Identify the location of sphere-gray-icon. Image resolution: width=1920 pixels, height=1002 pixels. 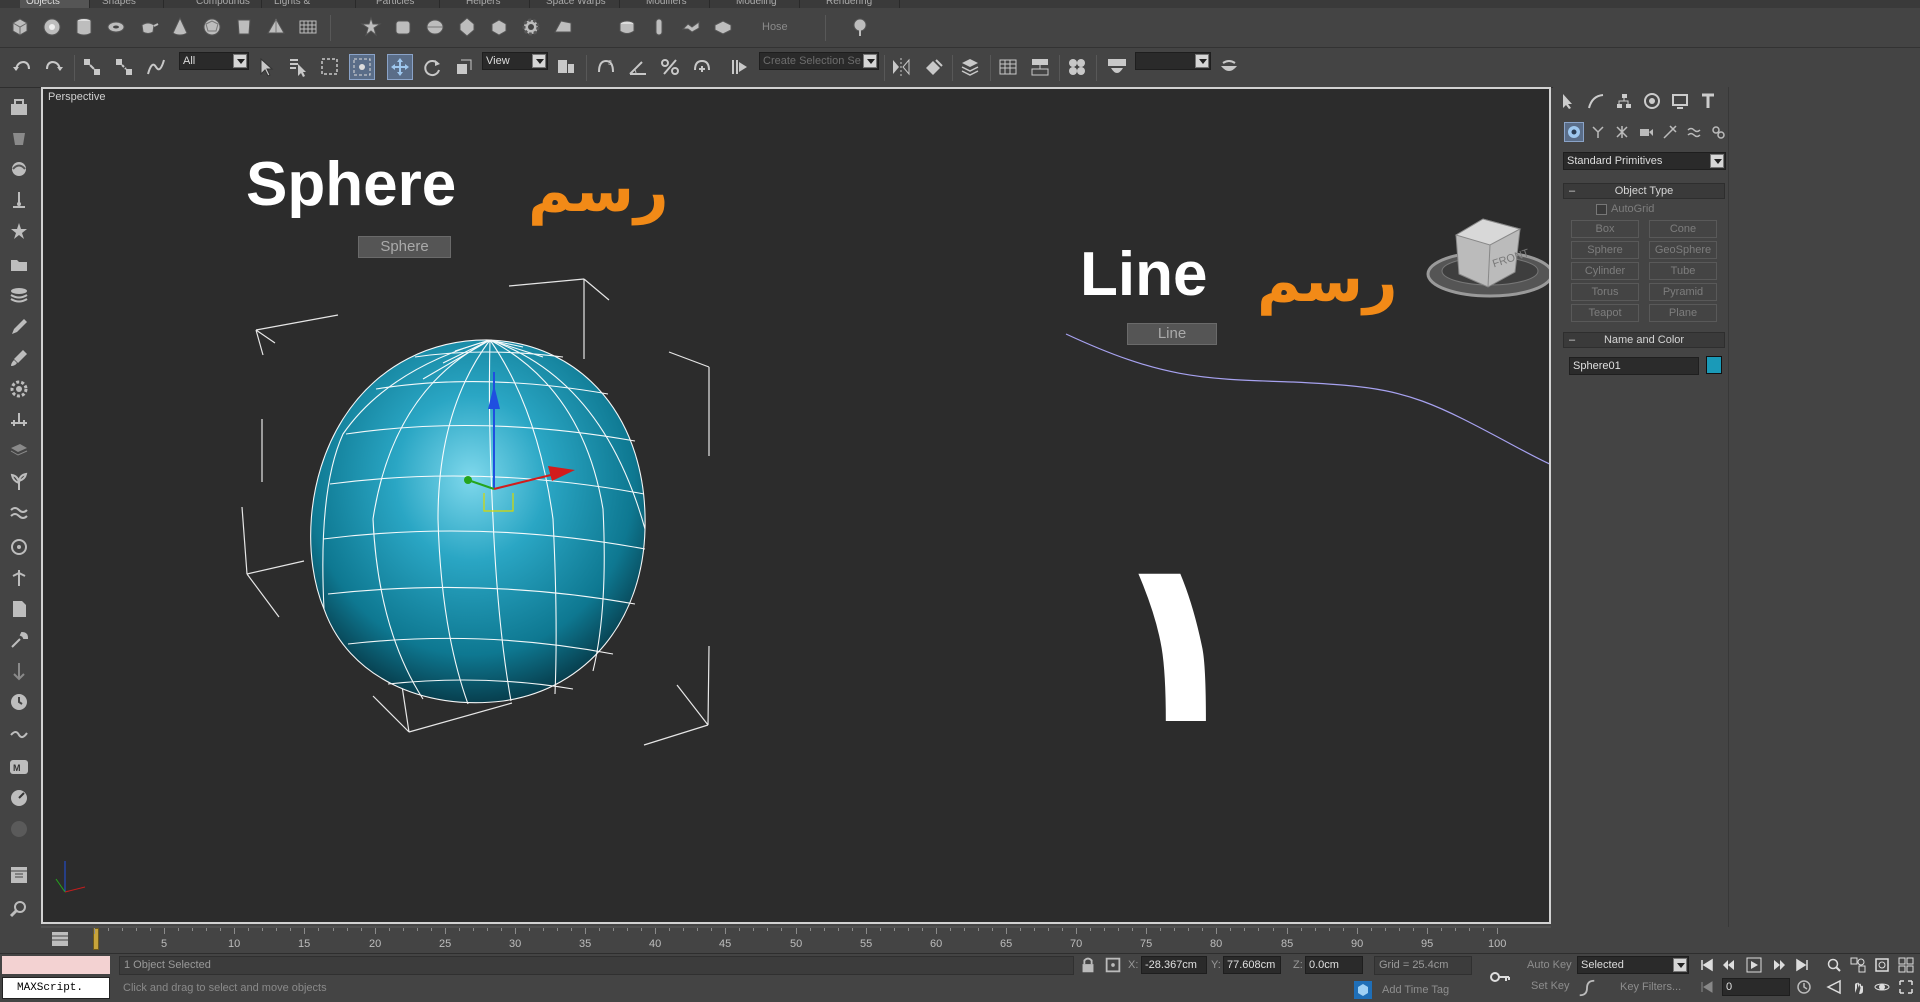
(19, 829).